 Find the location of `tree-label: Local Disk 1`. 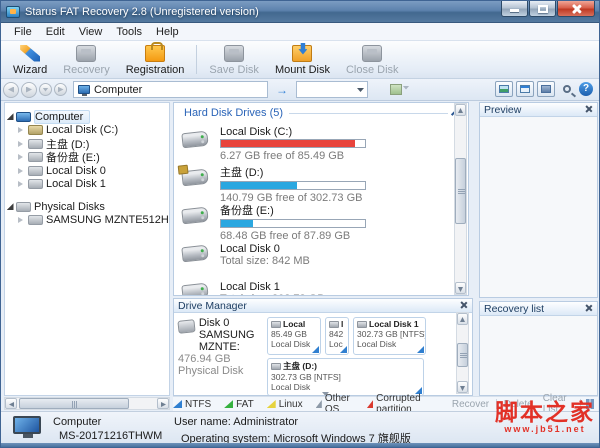

tree-label: Local Disk 1 is located at coordinates (76, 184).